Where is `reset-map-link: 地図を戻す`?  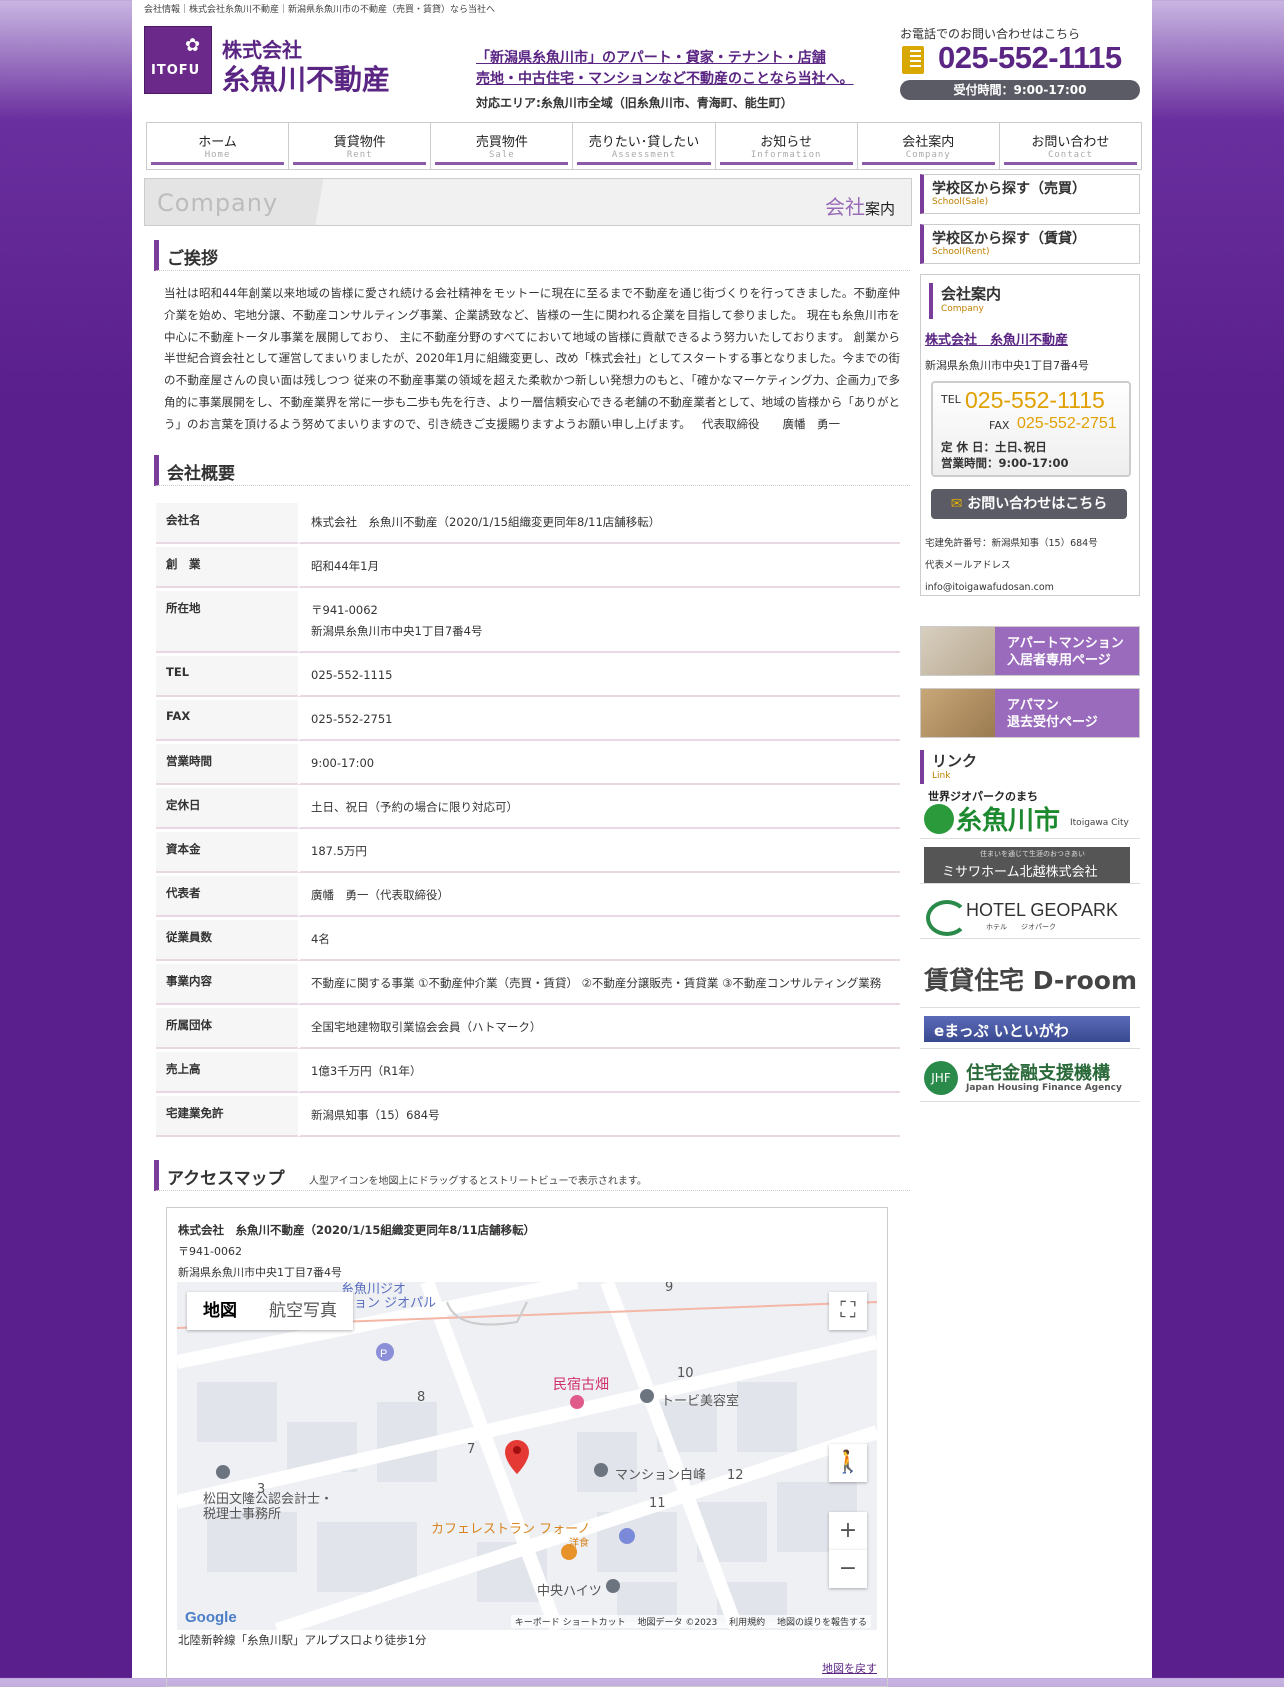 reset-map-link: 地図を戻す is located at coordinates (849, 1668).